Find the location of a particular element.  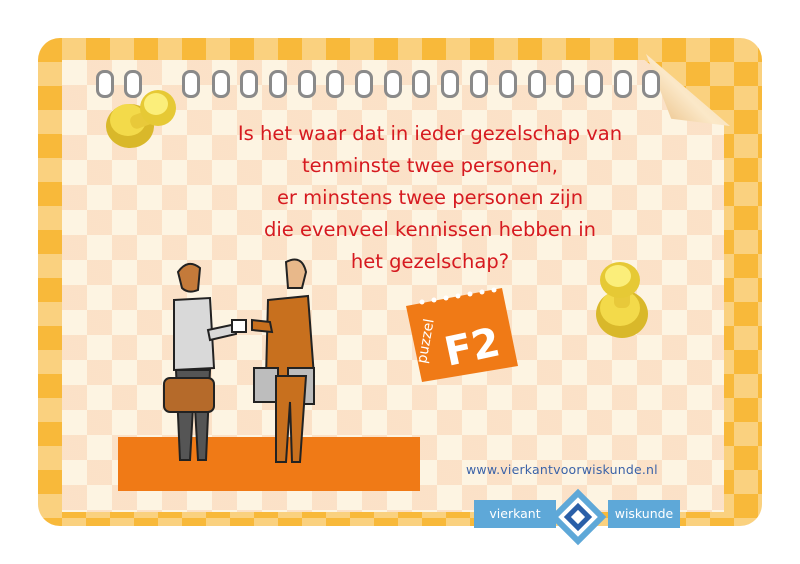

website-url: www.vierkantvoorwiskunde.nl is located at coordinates (562, 469).